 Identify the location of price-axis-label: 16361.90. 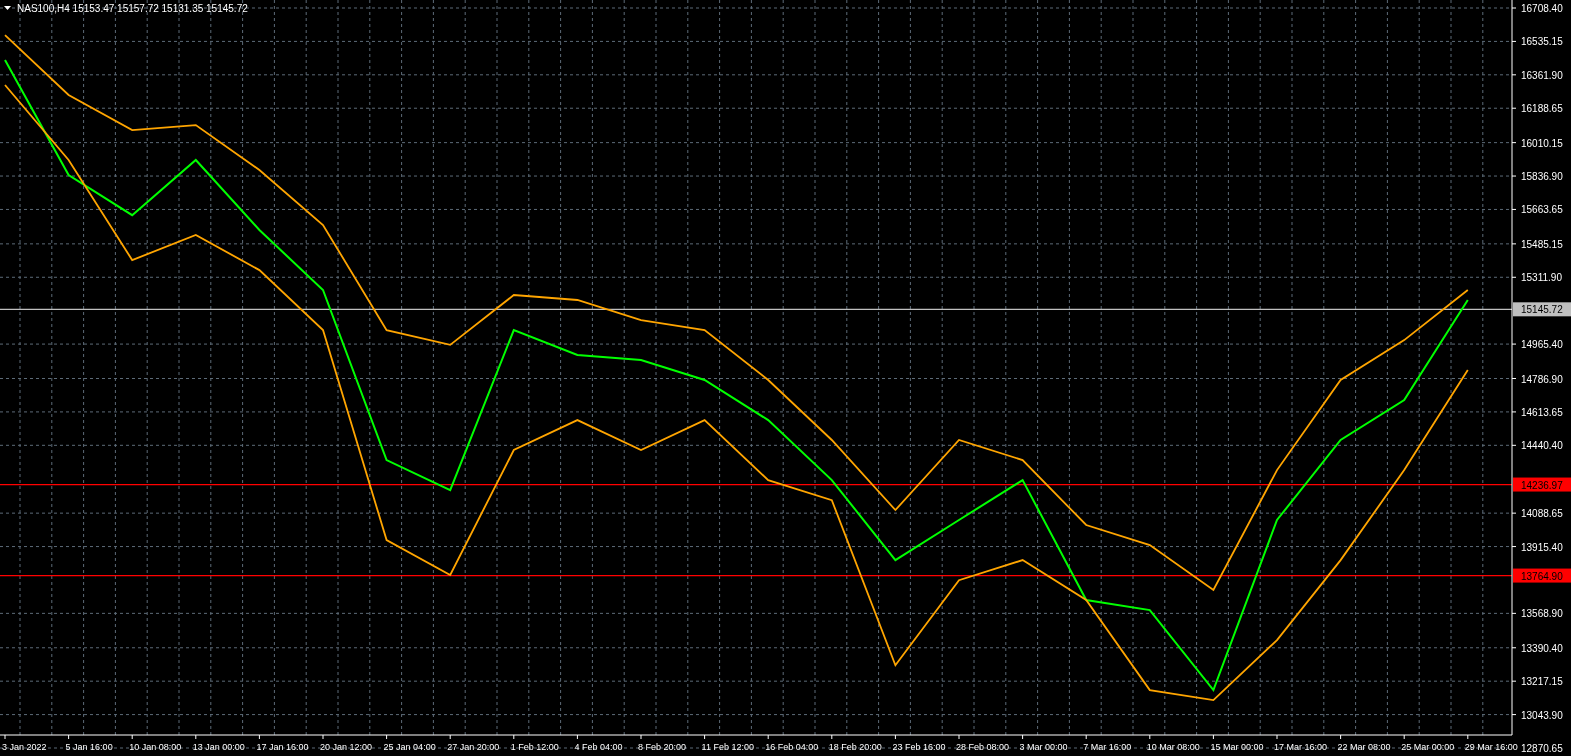
(1542, 75).